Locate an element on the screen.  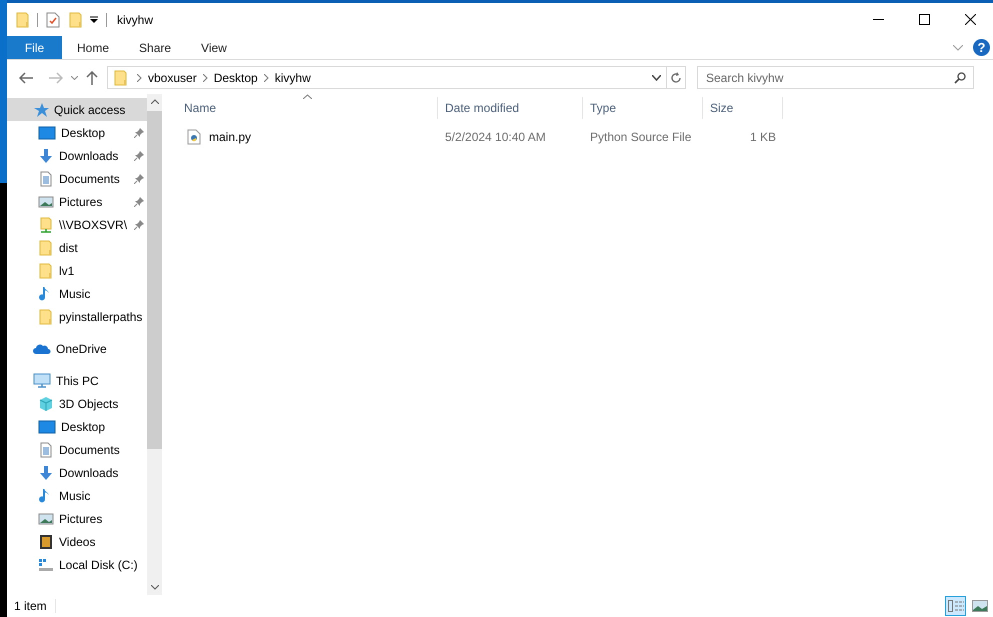
help-button: ? is located at coordinates (981, 47).